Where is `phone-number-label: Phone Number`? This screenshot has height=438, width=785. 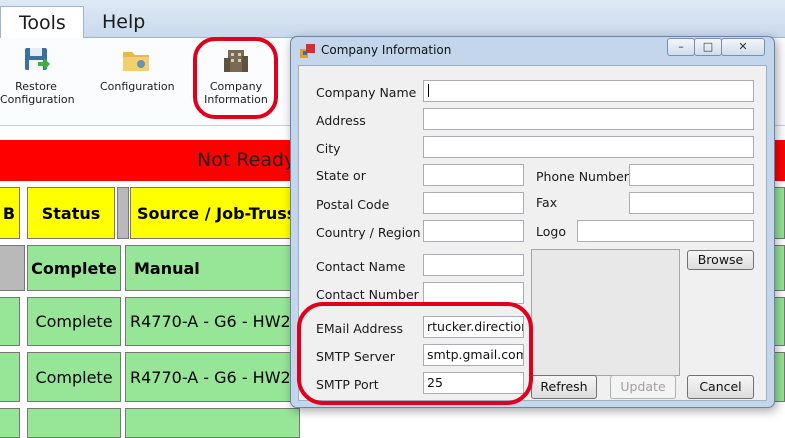 phone-number-label: Phone Number is located at coordinates (582, 176).